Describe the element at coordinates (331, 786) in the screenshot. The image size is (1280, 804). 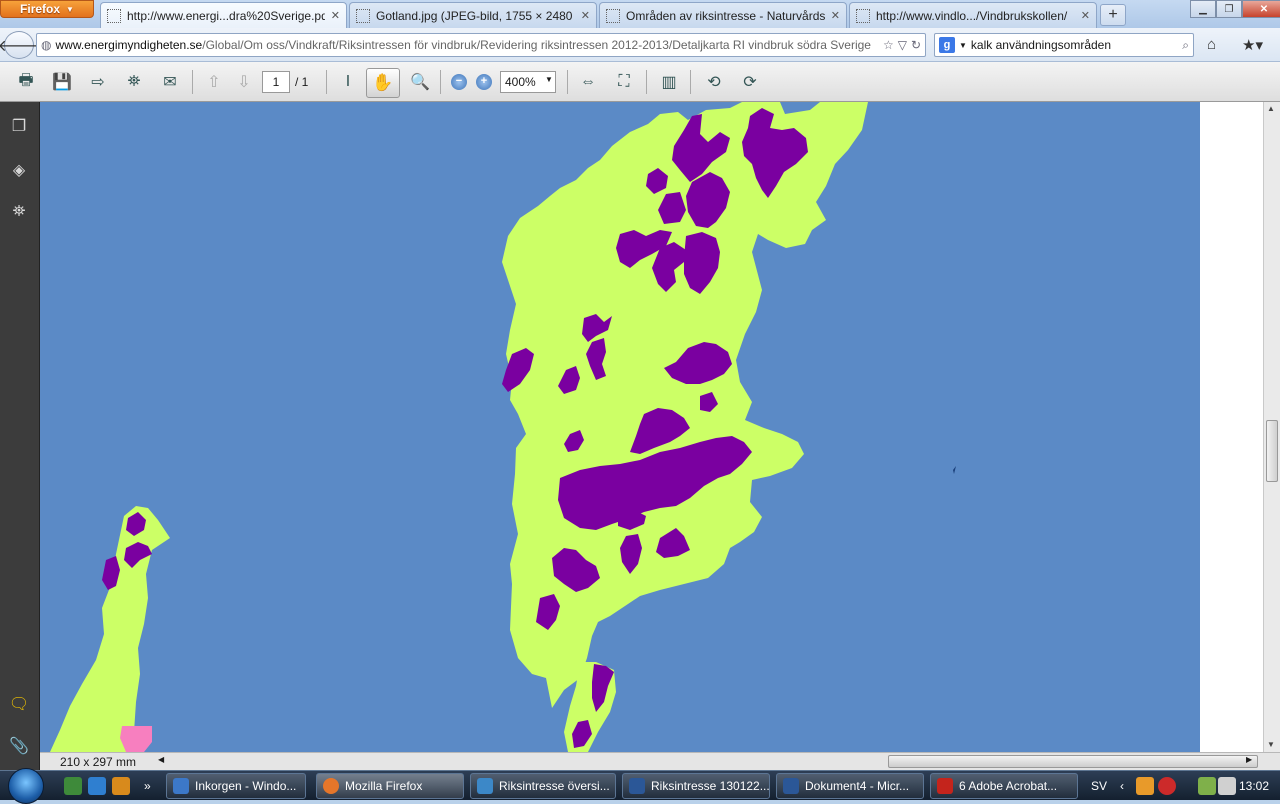
I see `firefox-icon` at that location.